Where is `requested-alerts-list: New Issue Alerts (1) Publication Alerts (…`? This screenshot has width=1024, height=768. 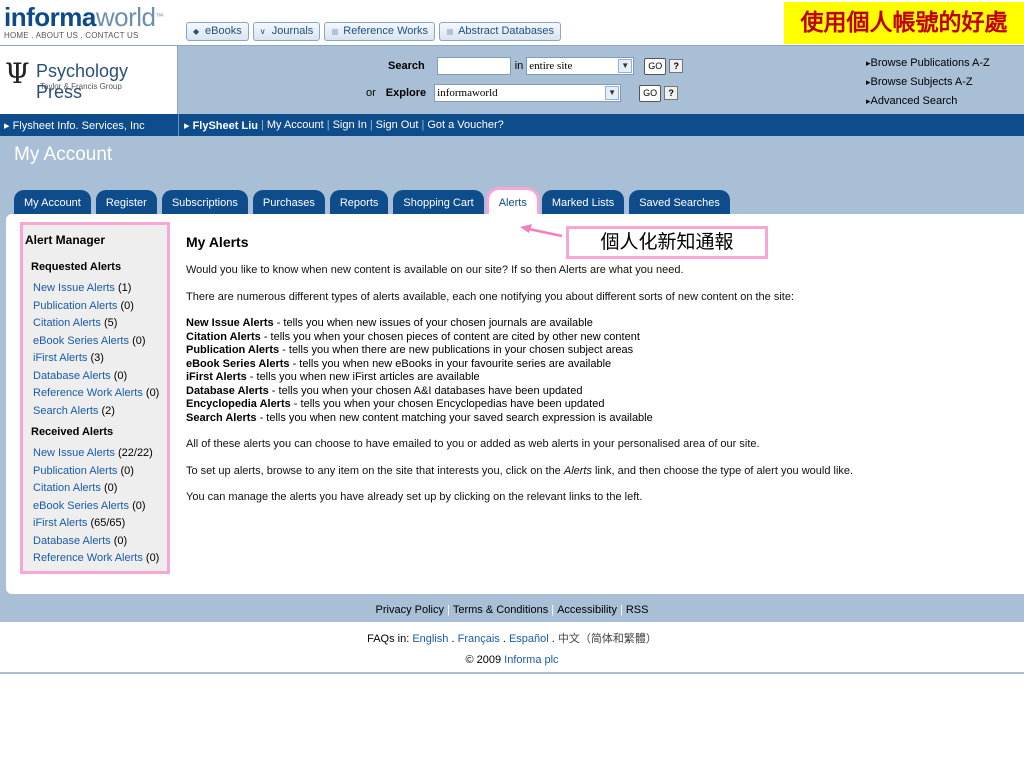
requested-alerts-list: New Issue Alerts (1) Publication Alerts (… is located at coordinates (96, 350).